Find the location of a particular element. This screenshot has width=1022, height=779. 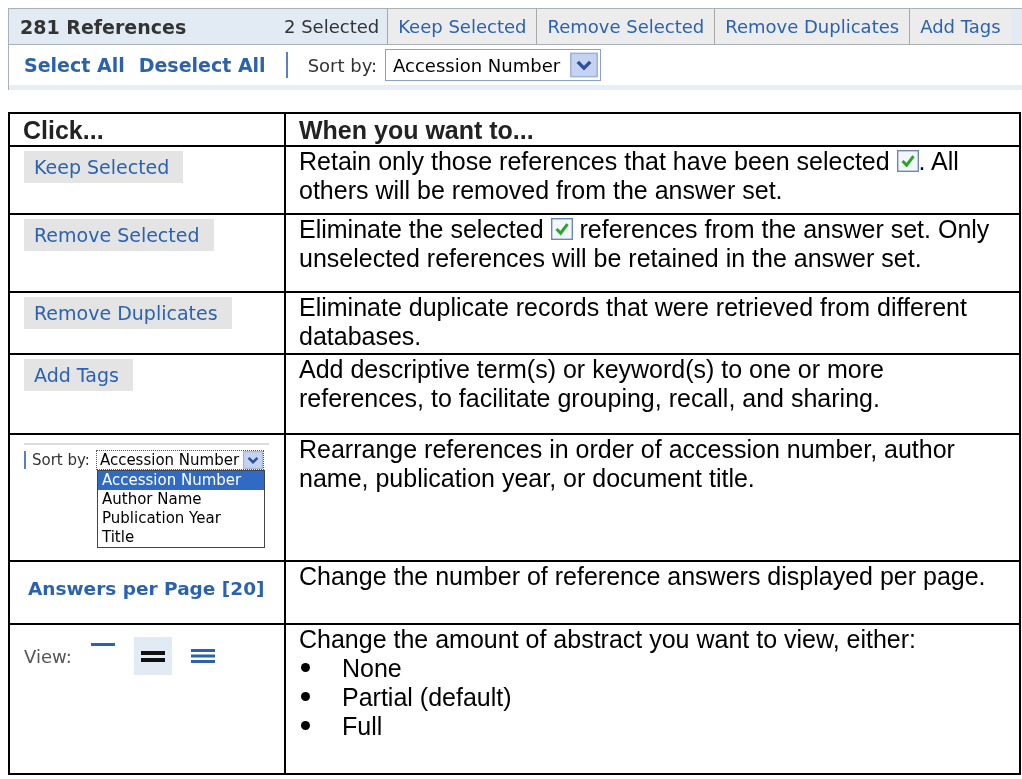

dropdown-option: Title is located at coordinates (181, 537).